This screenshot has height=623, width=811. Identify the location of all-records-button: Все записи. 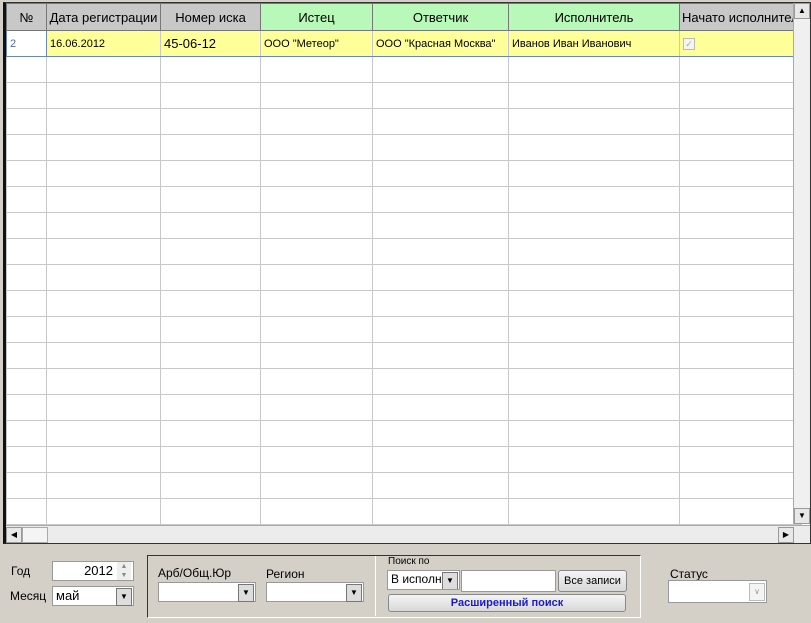
(592, 581).